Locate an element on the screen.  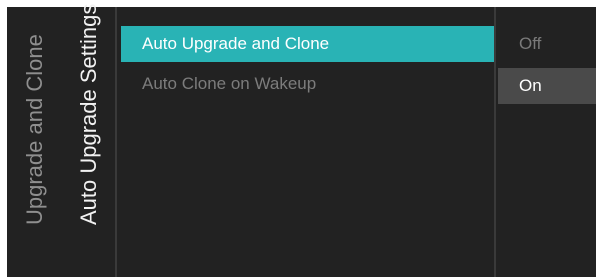
option-on: On is located at coordinates (547, 86).